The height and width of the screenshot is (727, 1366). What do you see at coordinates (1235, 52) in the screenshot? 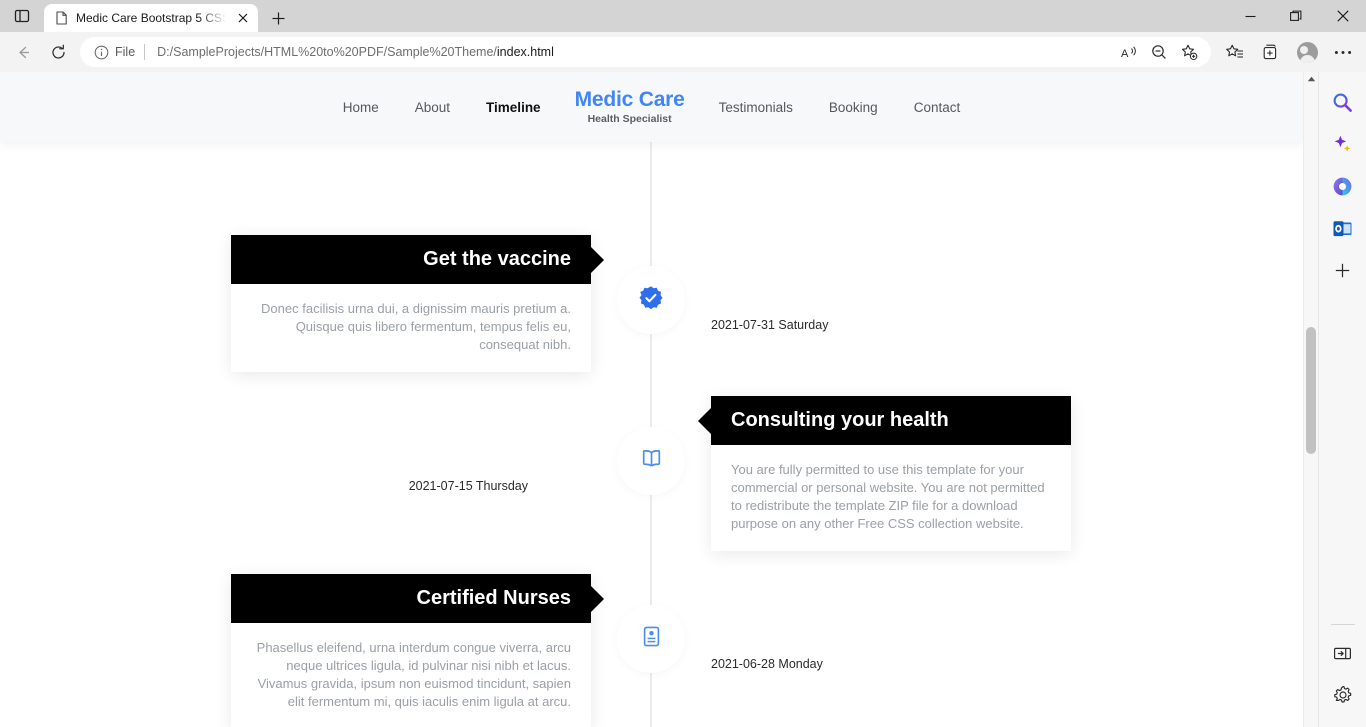
I see `favorites-icon` at bounding box center [1235, 52].